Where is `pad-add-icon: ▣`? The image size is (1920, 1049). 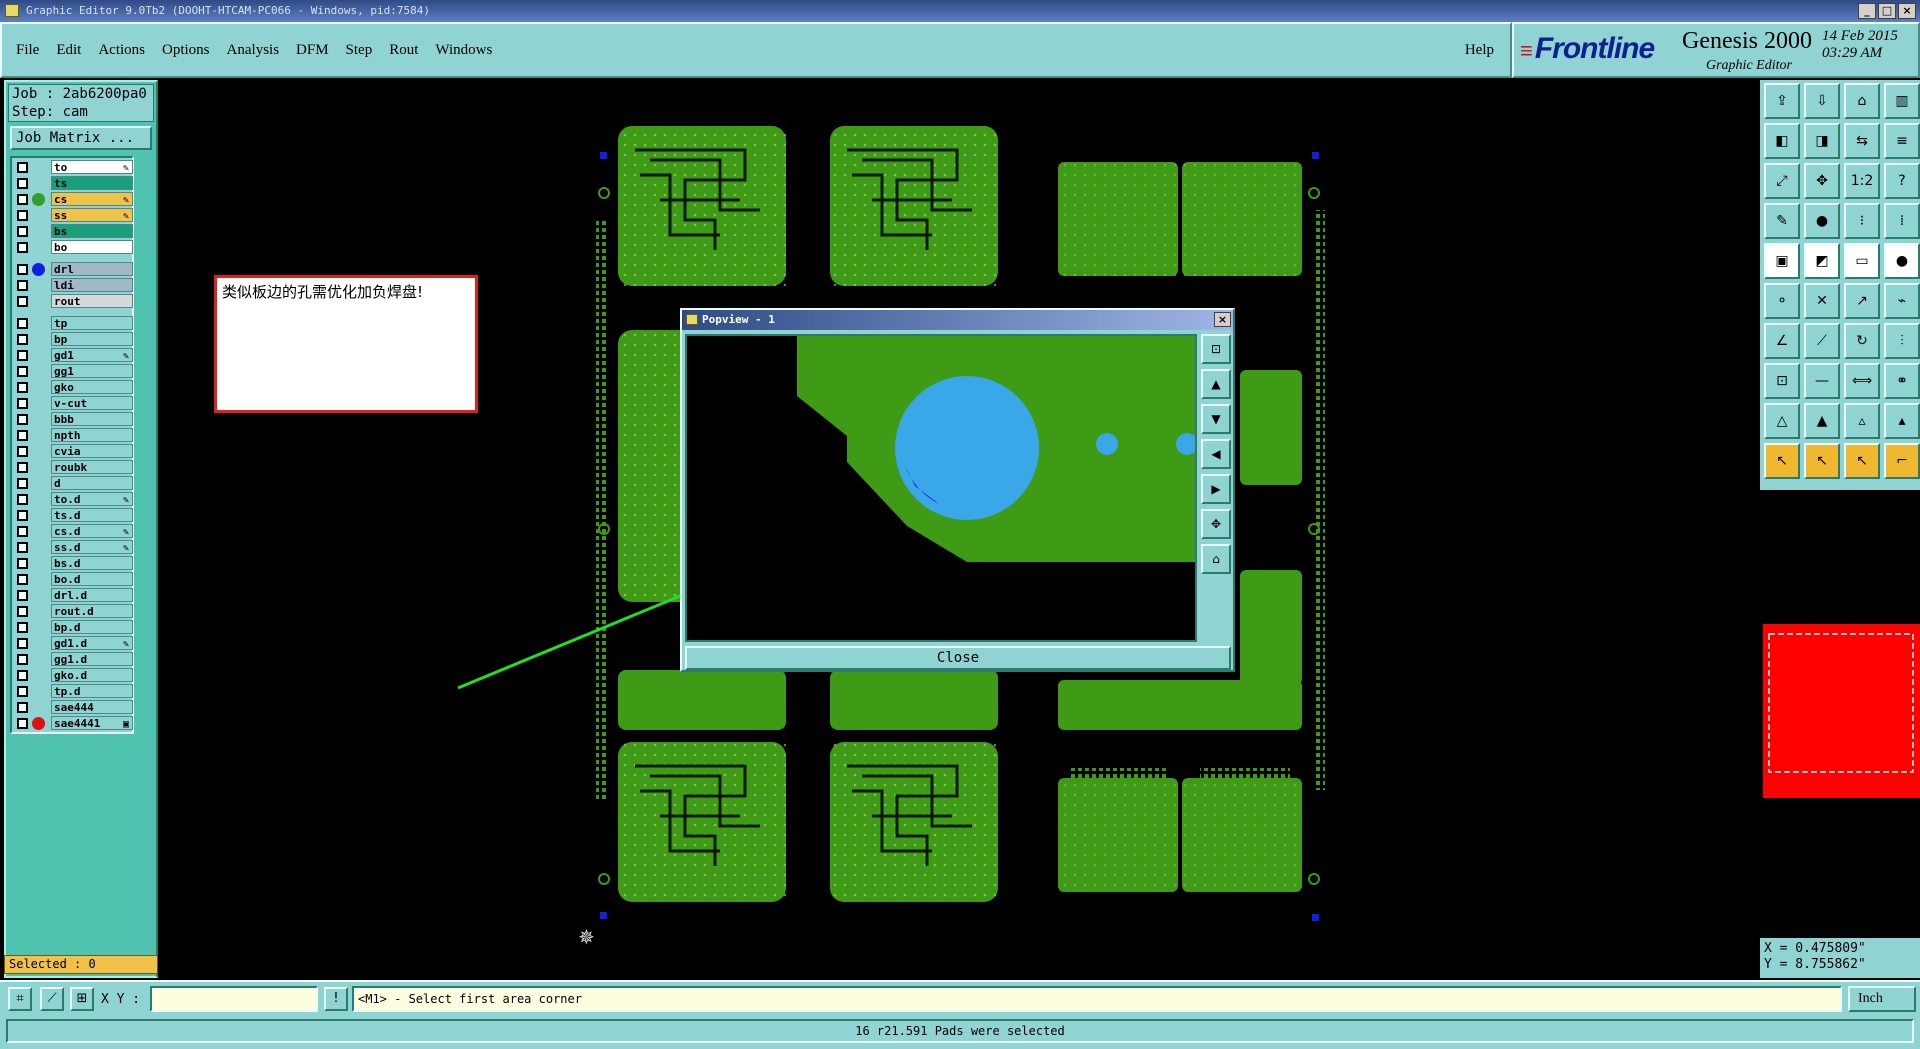 pad-add-icon: ▣ is located at coordinates (1782, 261).